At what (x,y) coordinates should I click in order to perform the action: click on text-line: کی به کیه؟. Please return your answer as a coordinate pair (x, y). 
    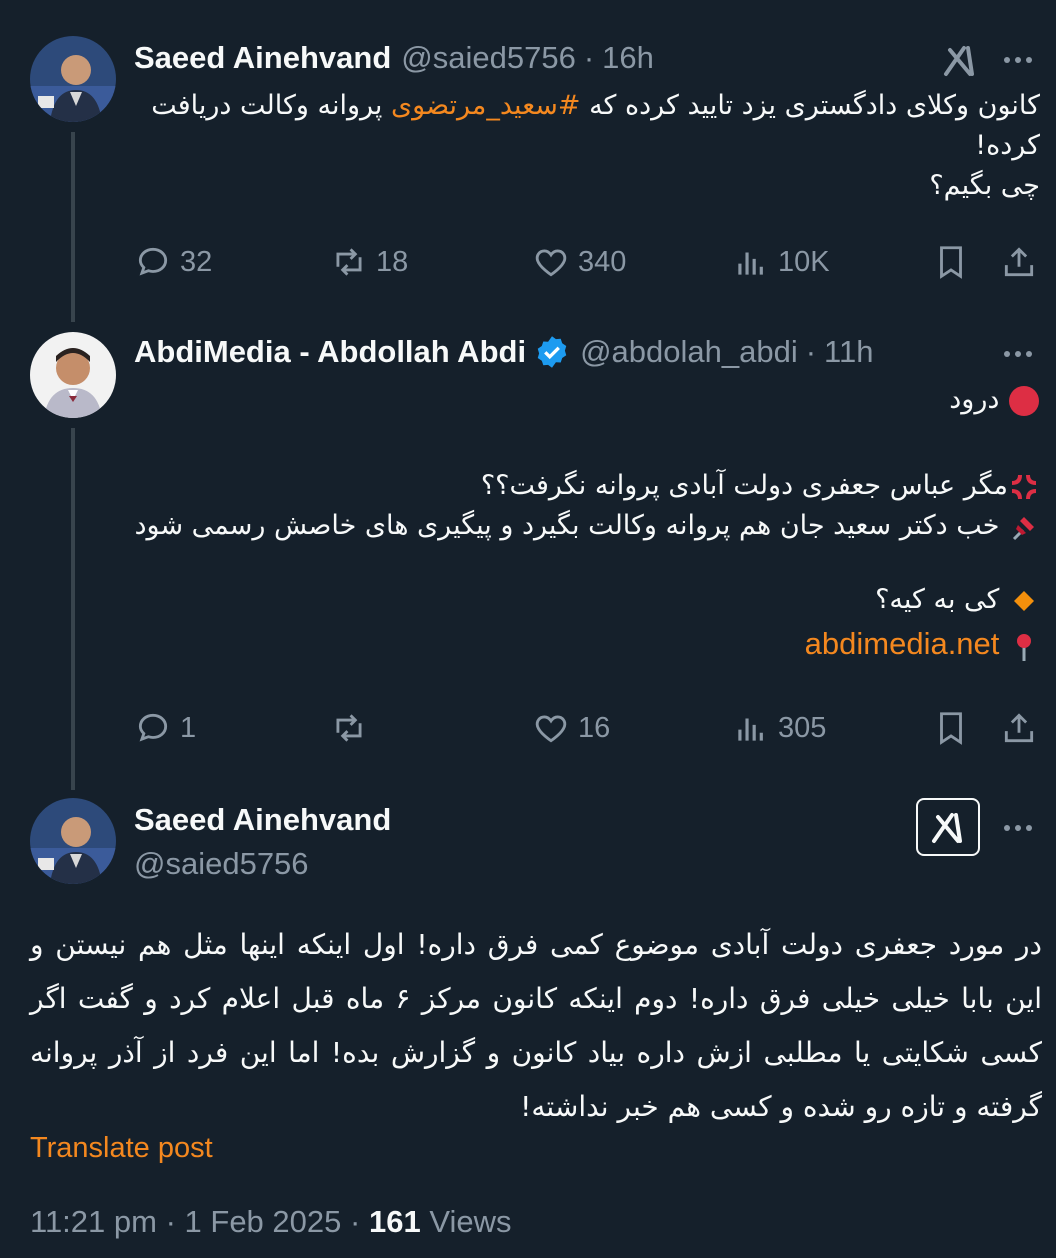
    Looking at the image, I should click on (587, 600).